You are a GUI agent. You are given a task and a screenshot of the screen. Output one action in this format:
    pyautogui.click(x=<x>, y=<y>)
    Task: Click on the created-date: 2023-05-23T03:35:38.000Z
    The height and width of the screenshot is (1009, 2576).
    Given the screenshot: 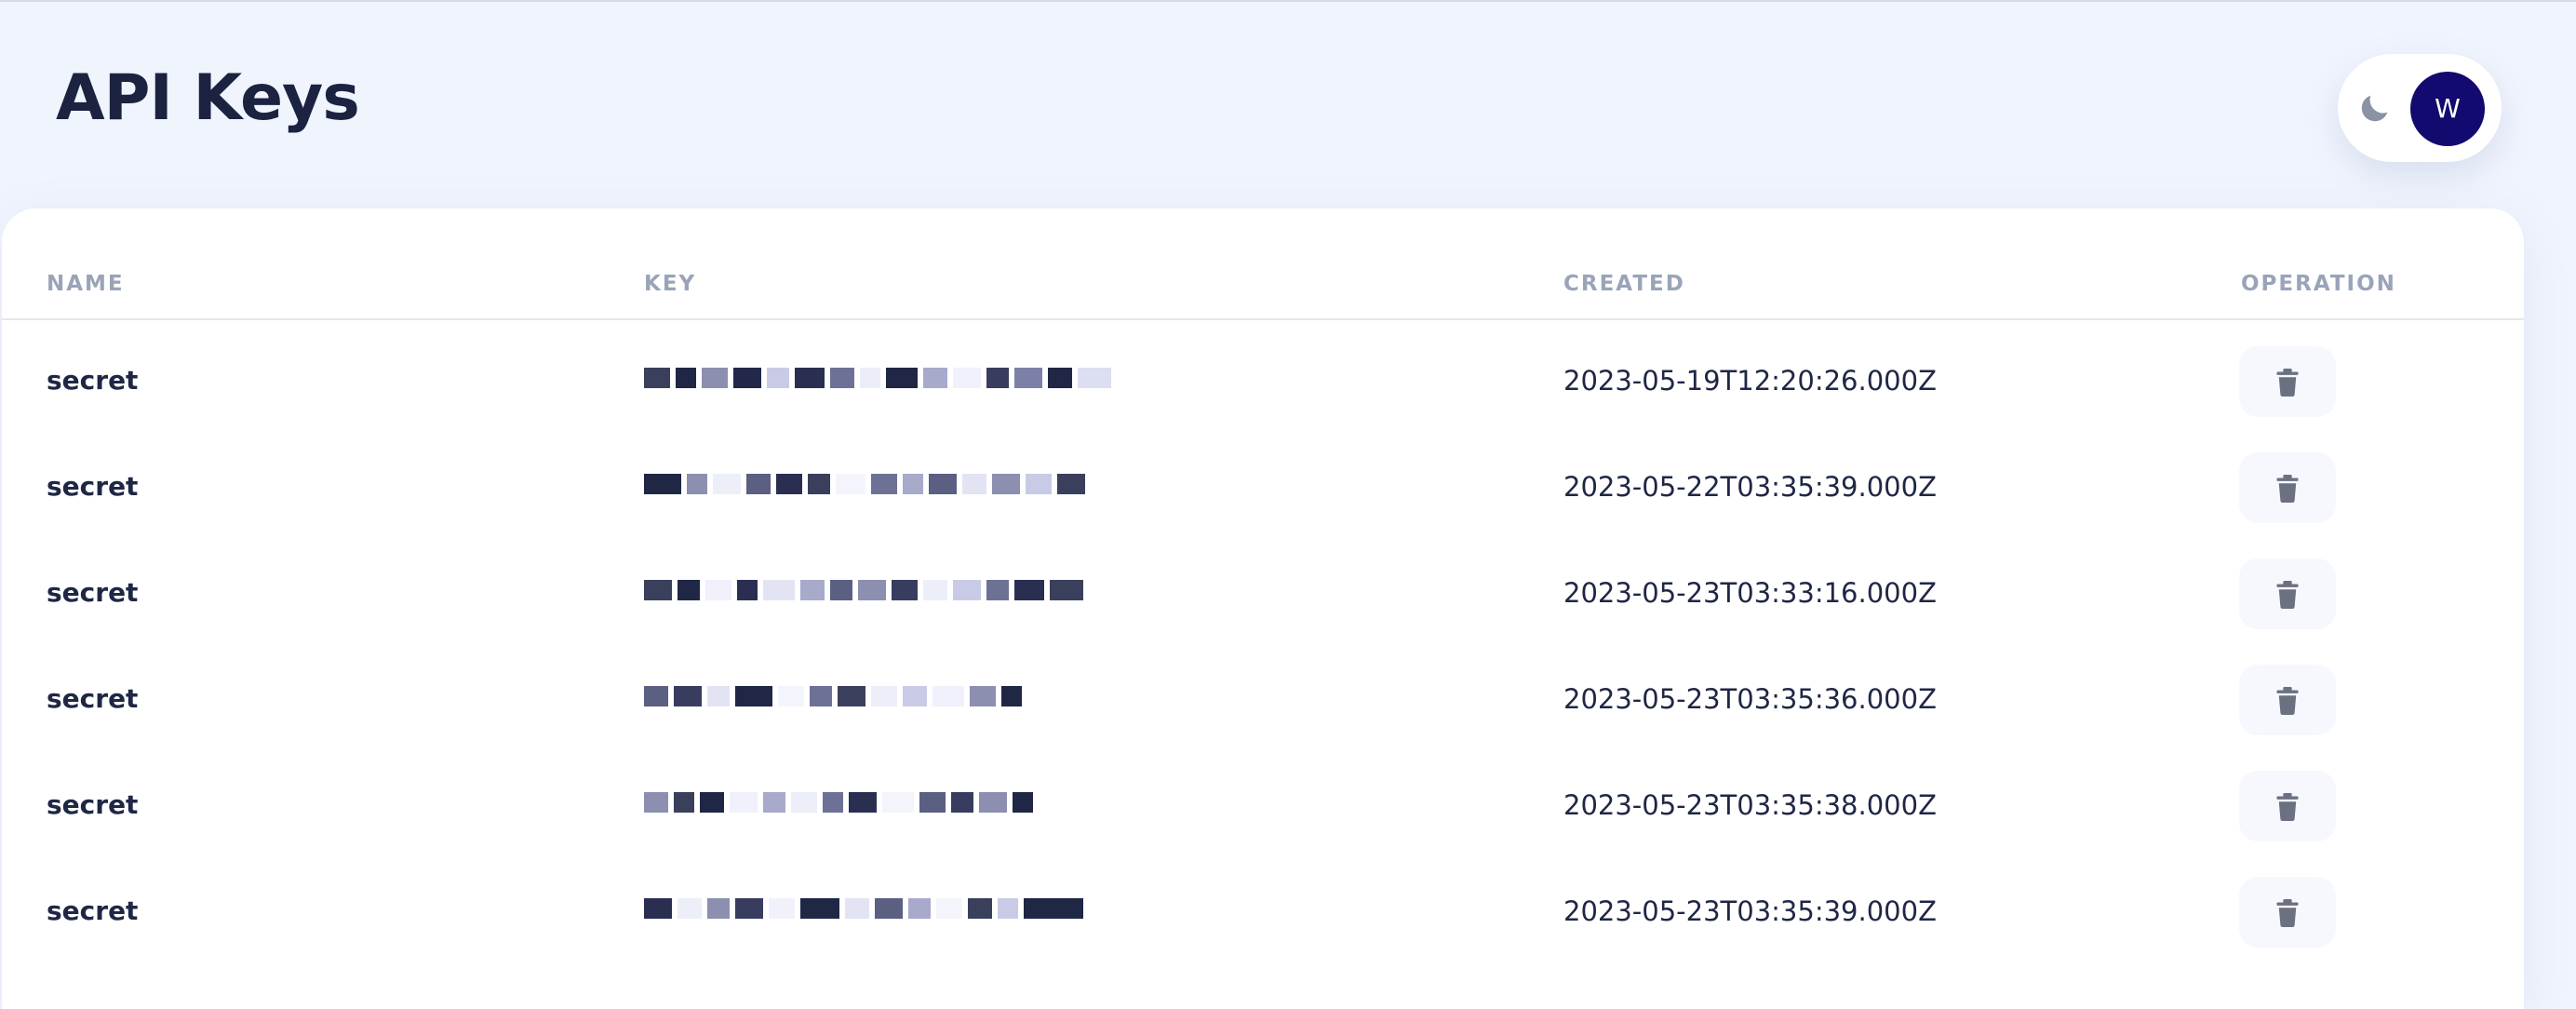 What is the action you would take?
    pyautogui.click(x=1750, y=805)
    